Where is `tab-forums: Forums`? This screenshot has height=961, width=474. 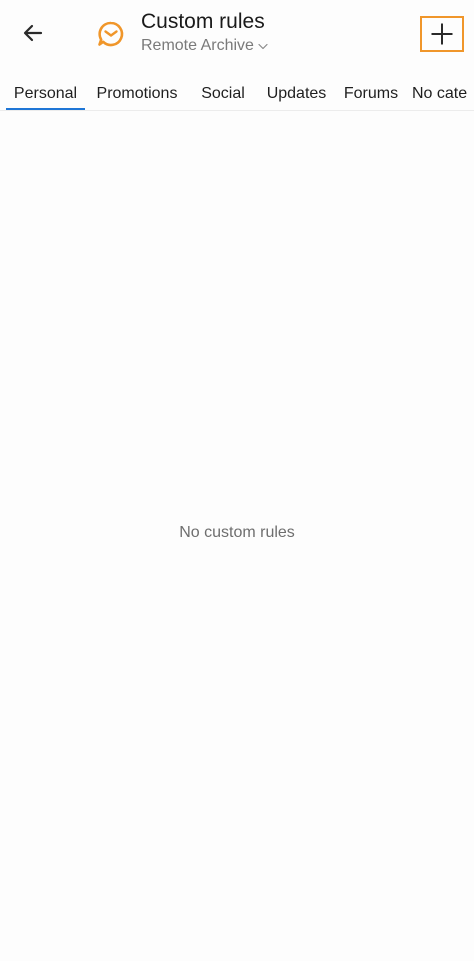 tab-forums: Forums is located at coordinates (371, 95).